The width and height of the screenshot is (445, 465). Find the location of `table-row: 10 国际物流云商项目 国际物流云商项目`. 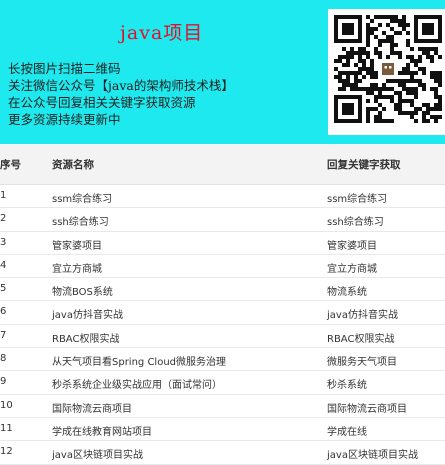

table-row: 10 国际物流云商项目 国际物流云商项目 is located at coordinates (222, 406).